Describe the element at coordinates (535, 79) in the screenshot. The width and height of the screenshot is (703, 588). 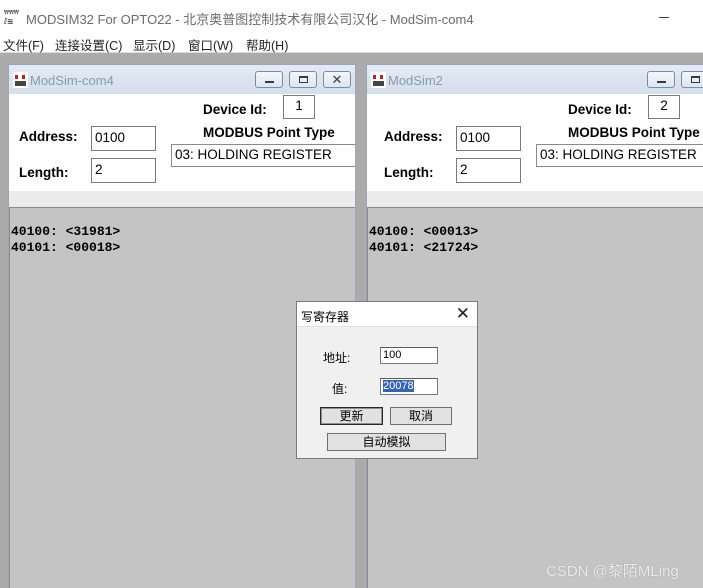
I see `child-caption: ModSim2` at that location.